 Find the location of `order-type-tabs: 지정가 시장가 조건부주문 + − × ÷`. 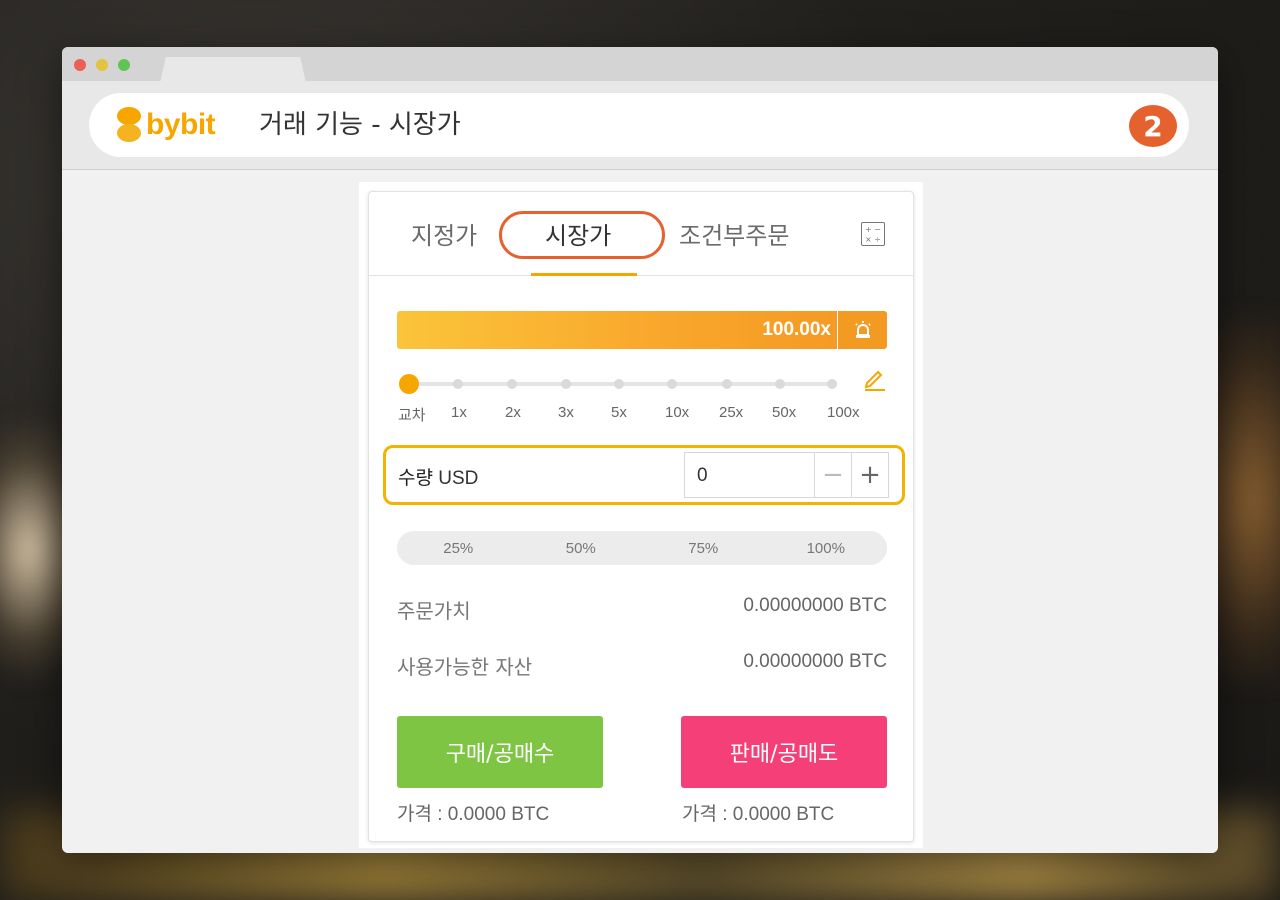

order-type-tabs: 지정가 시장가 조건부주문 + − × ÷ is located at coordinates (641, 234).